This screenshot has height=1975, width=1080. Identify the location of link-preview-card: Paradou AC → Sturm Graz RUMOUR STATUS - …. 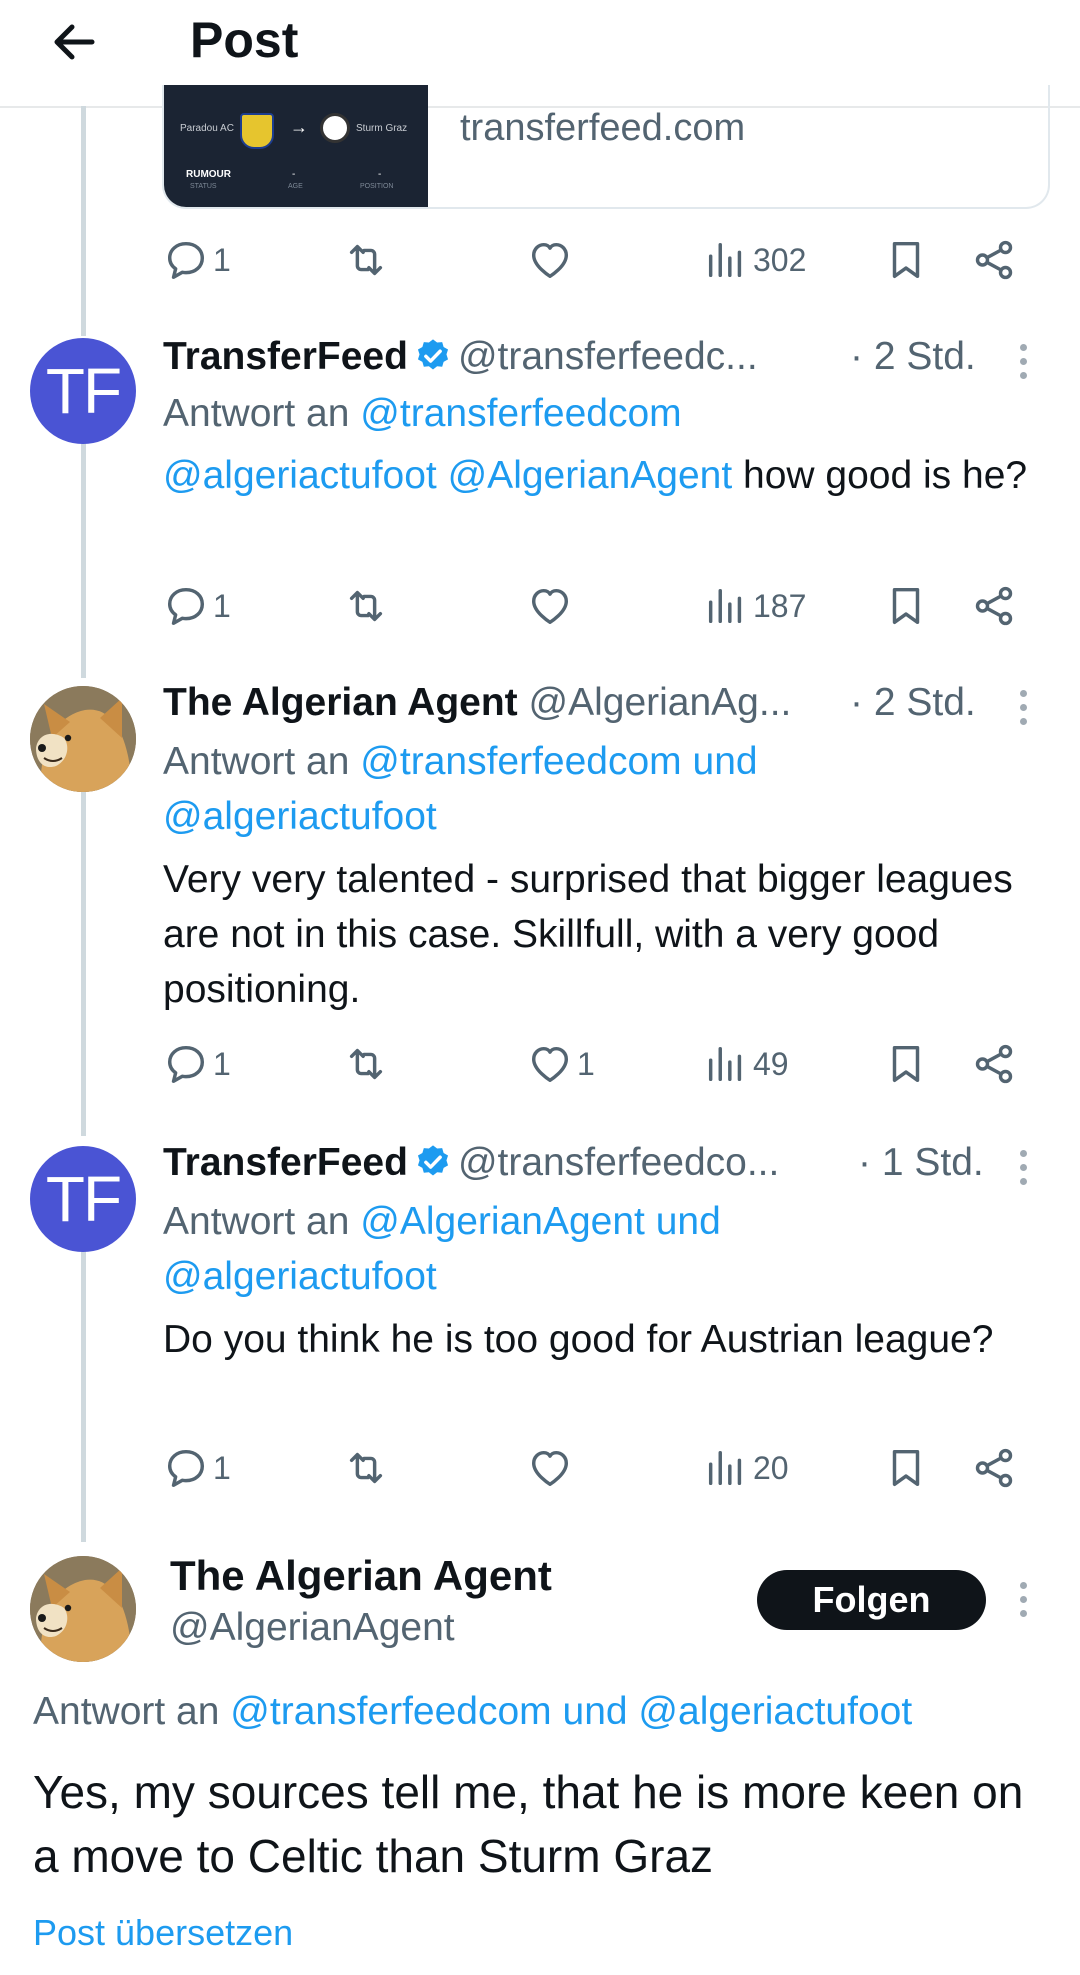
(606, 147).